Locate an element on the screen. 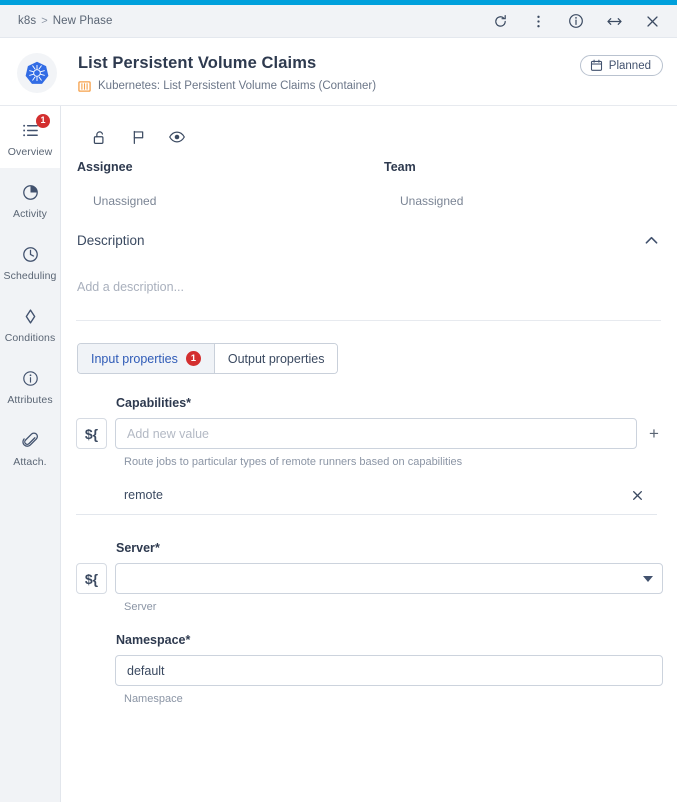 The height and width of the screenshot is (802, 677). tab-input-properties-label: Input properties is located at coordinates (134, 358).